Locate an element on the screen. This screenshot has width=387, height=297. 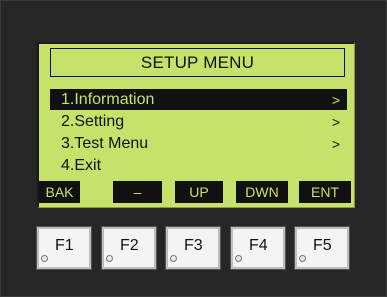
softkey-down: DWN is located at coordinates (262, 192).